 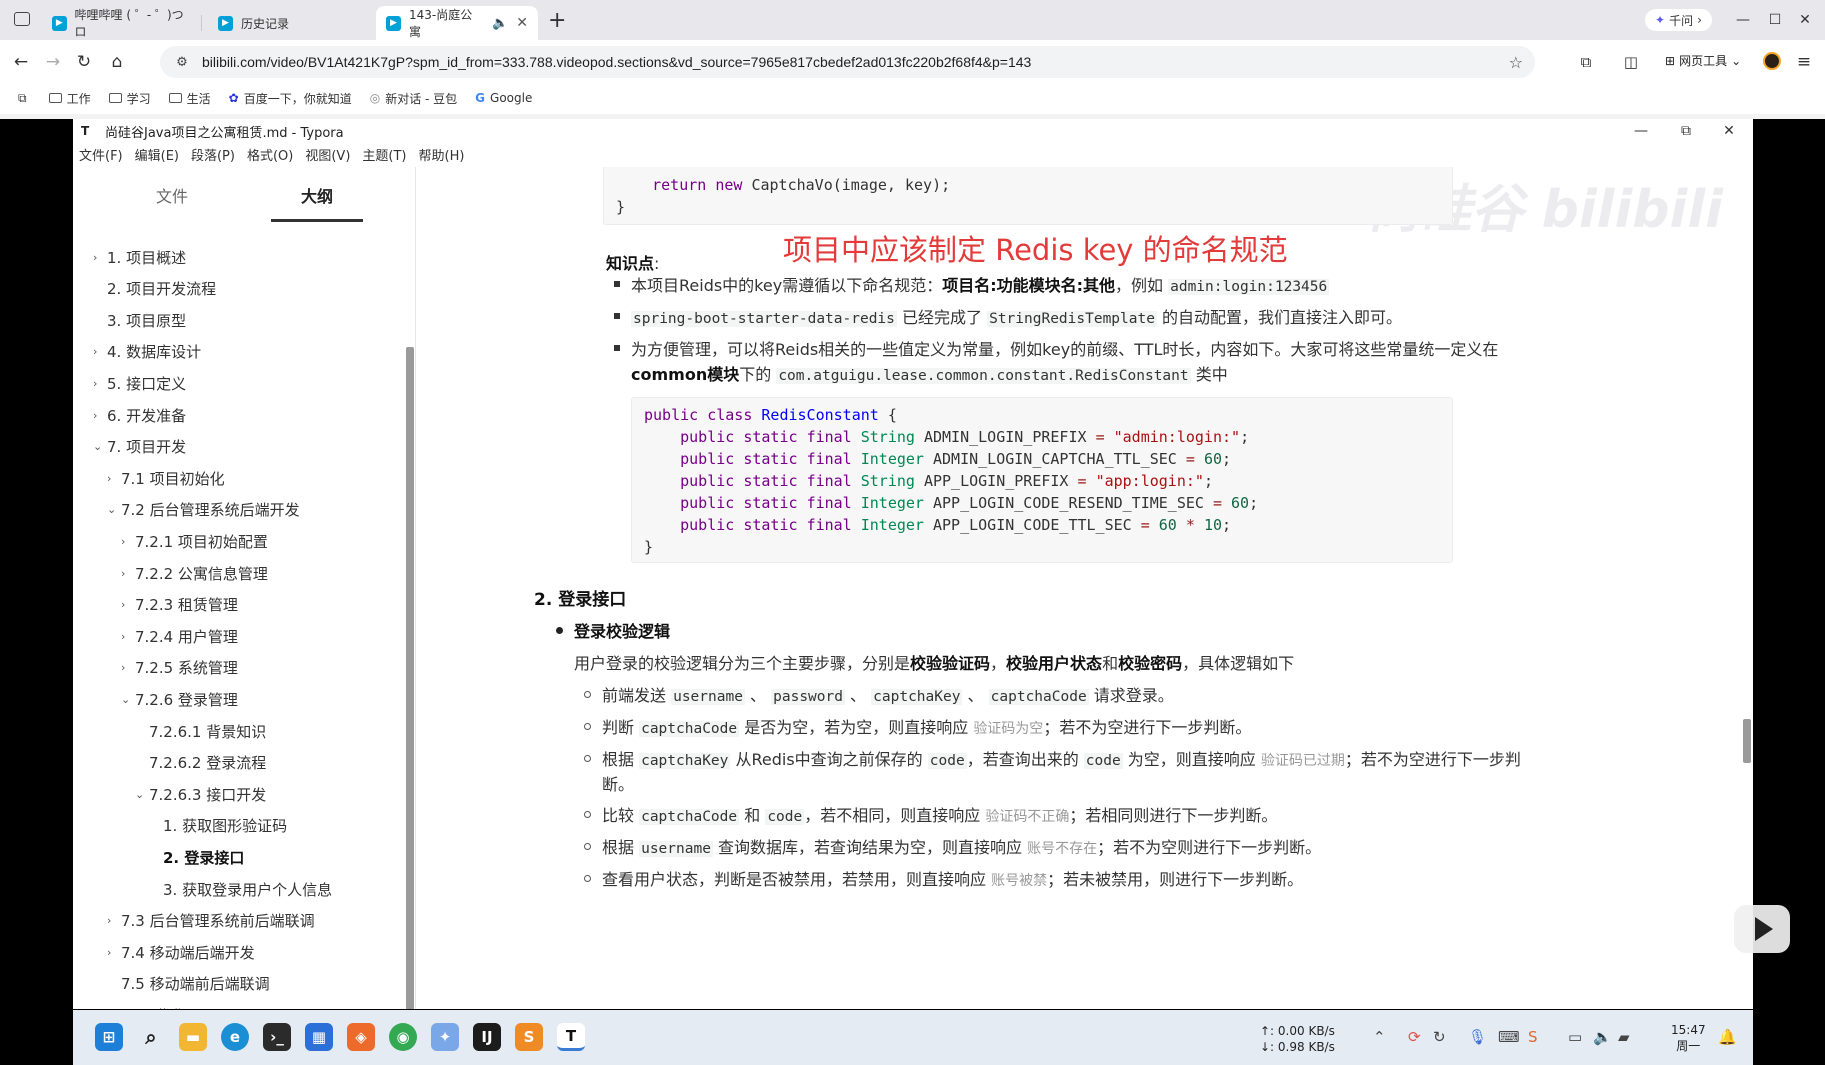 I want to click on close-icon: ✕, so click(x=522, y=23).